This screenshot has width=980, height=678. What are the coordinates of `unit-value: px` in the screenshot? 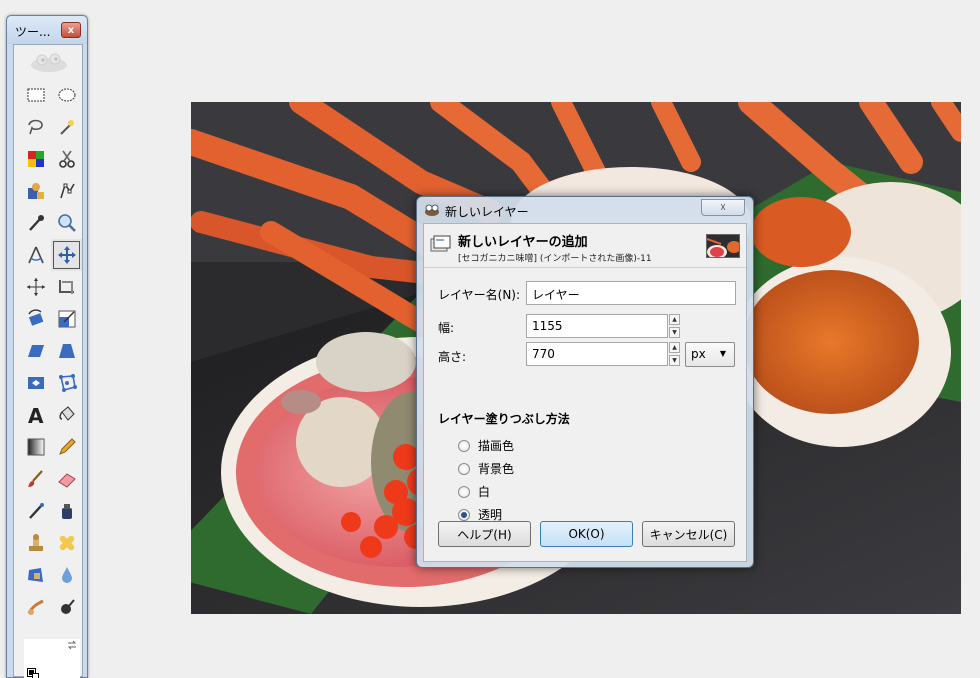 It's located at (698, 354).